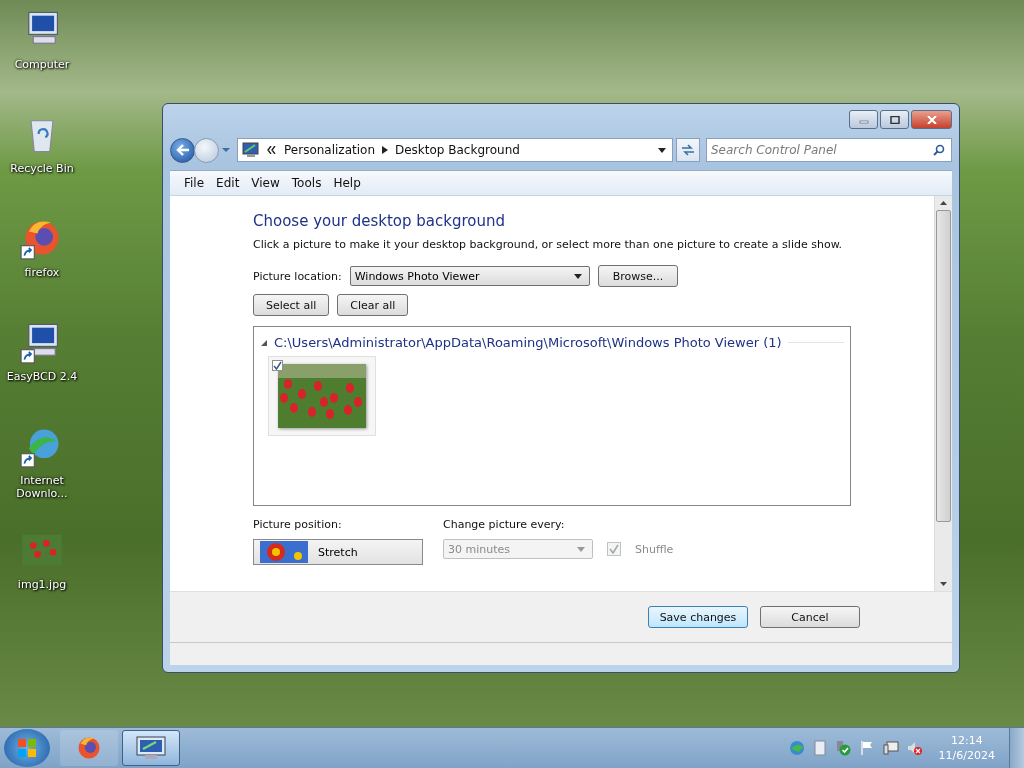  I want to click on start-button, so click(27, 748).